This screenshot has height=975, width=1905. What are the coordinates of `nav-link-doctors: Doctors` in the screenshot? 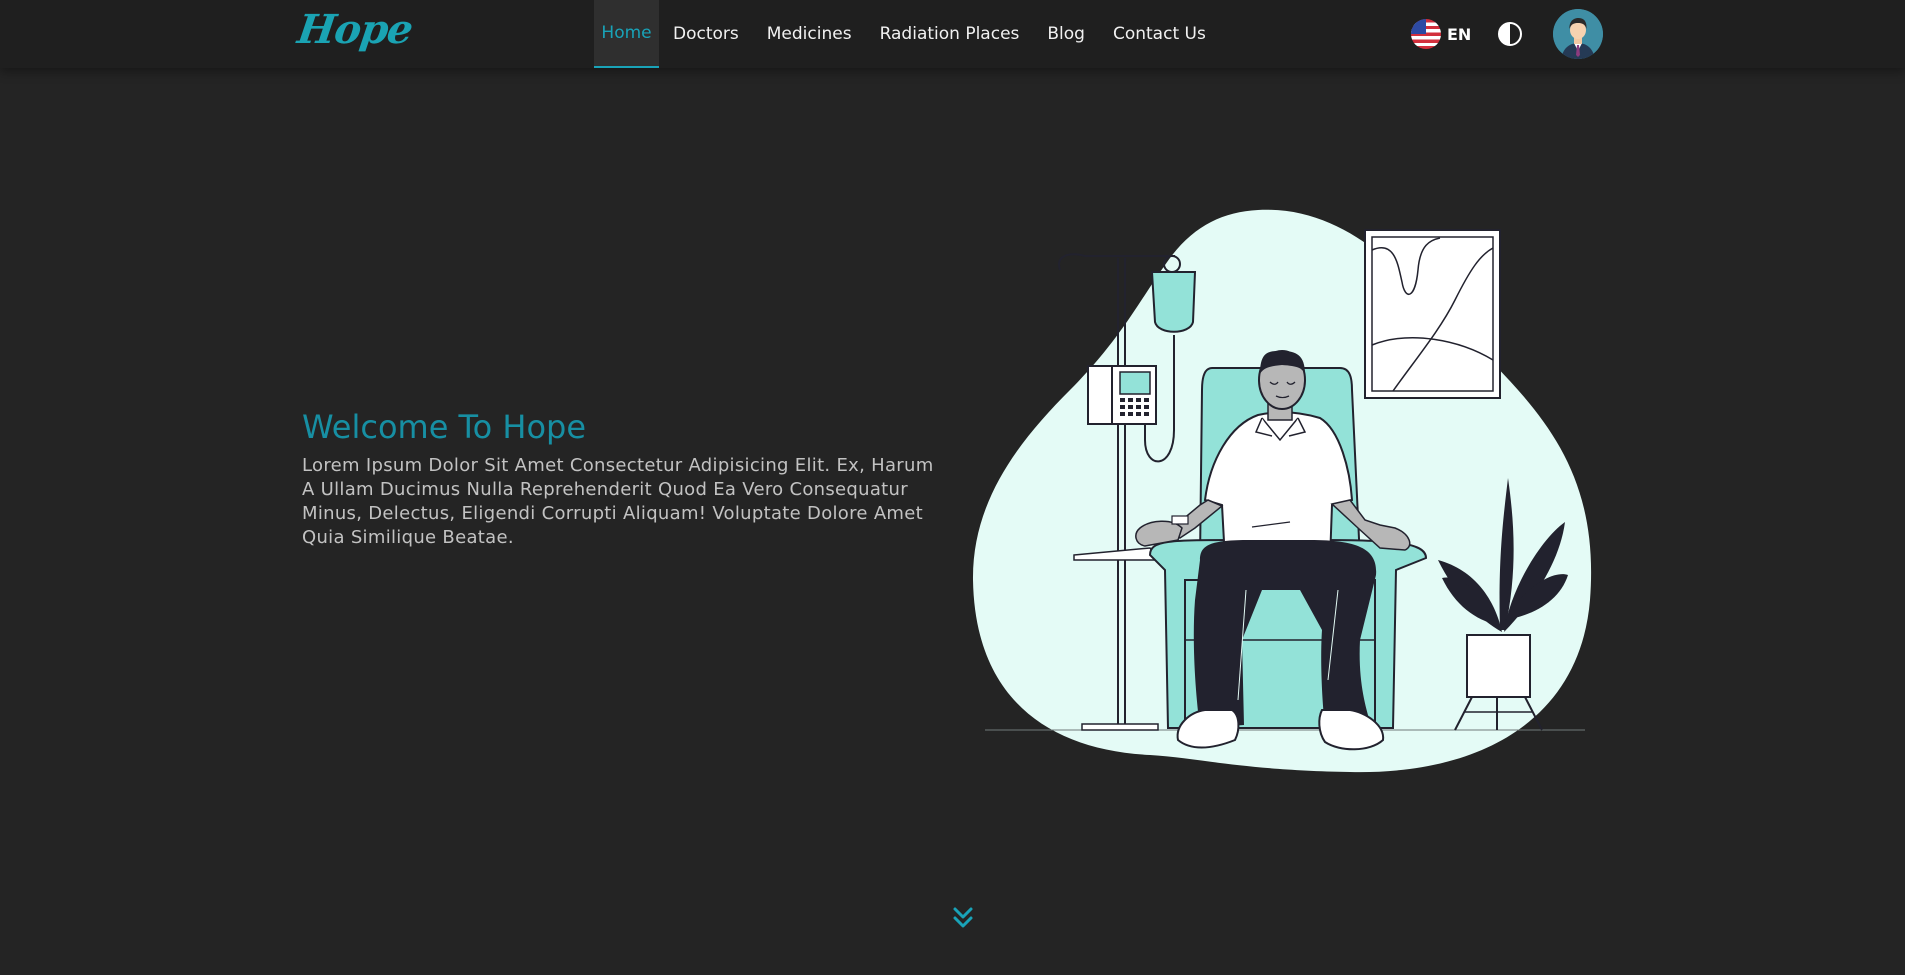 It's located at (706, 34).